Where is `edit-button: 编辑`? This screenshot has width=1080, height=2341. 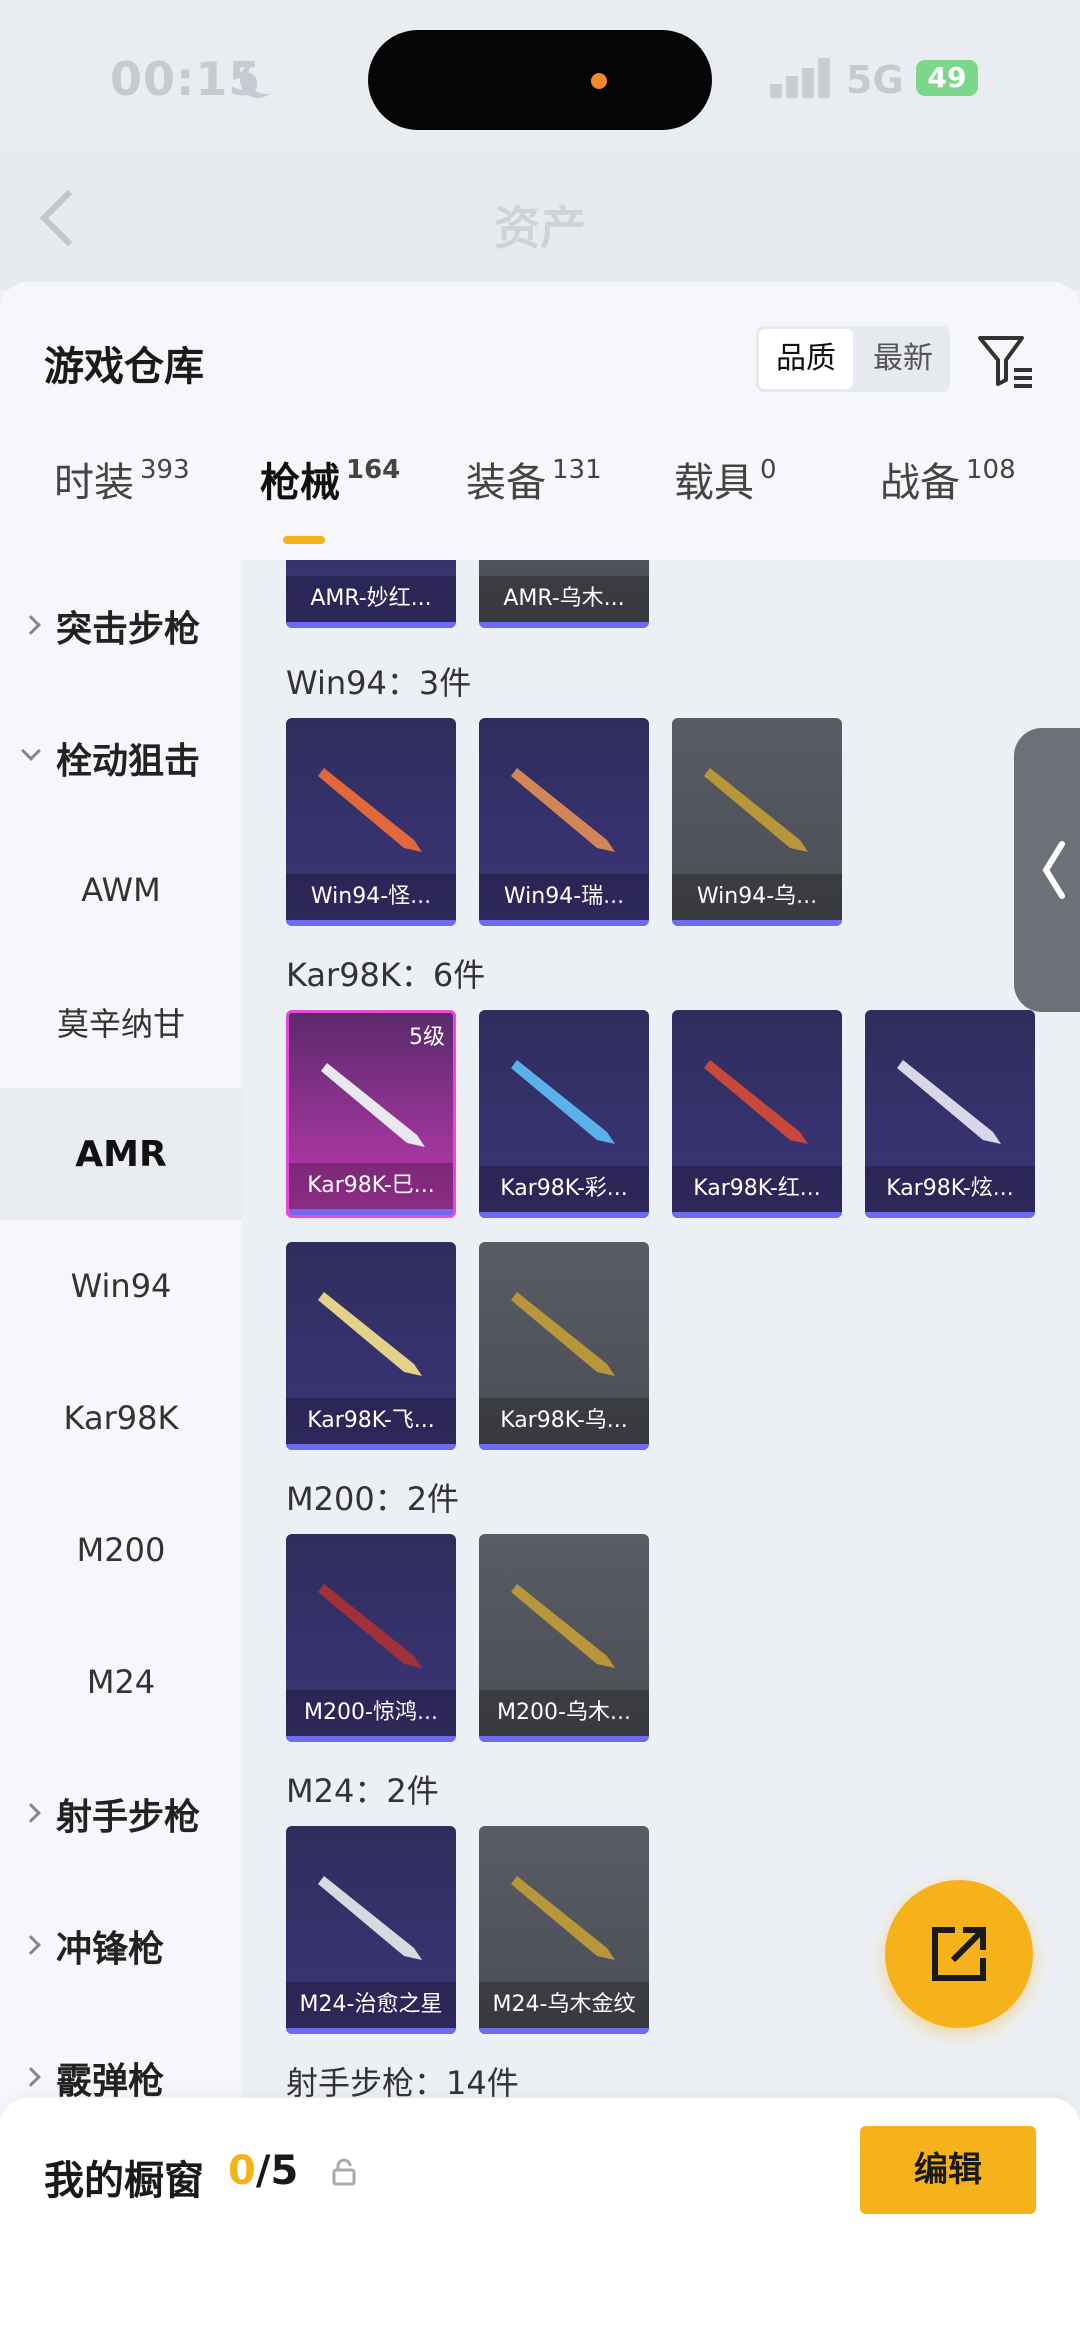 edit-button: 编辑 is located at coordinates (948, 2170).